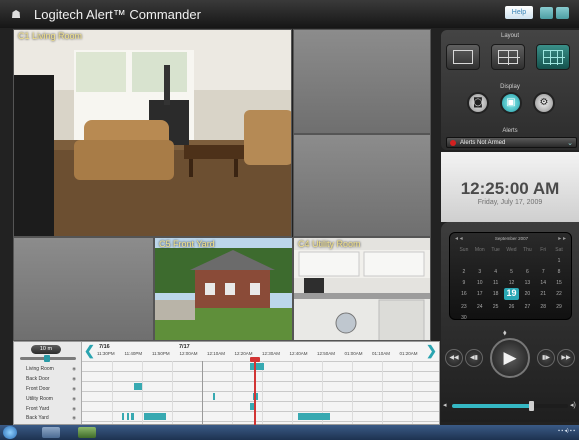 The width and height of the screenshot is (579, 440). What do you see at coordinates (480, 294) in the screenshot?
I see `calendar-day: 17` at bounding box center [480, 294].